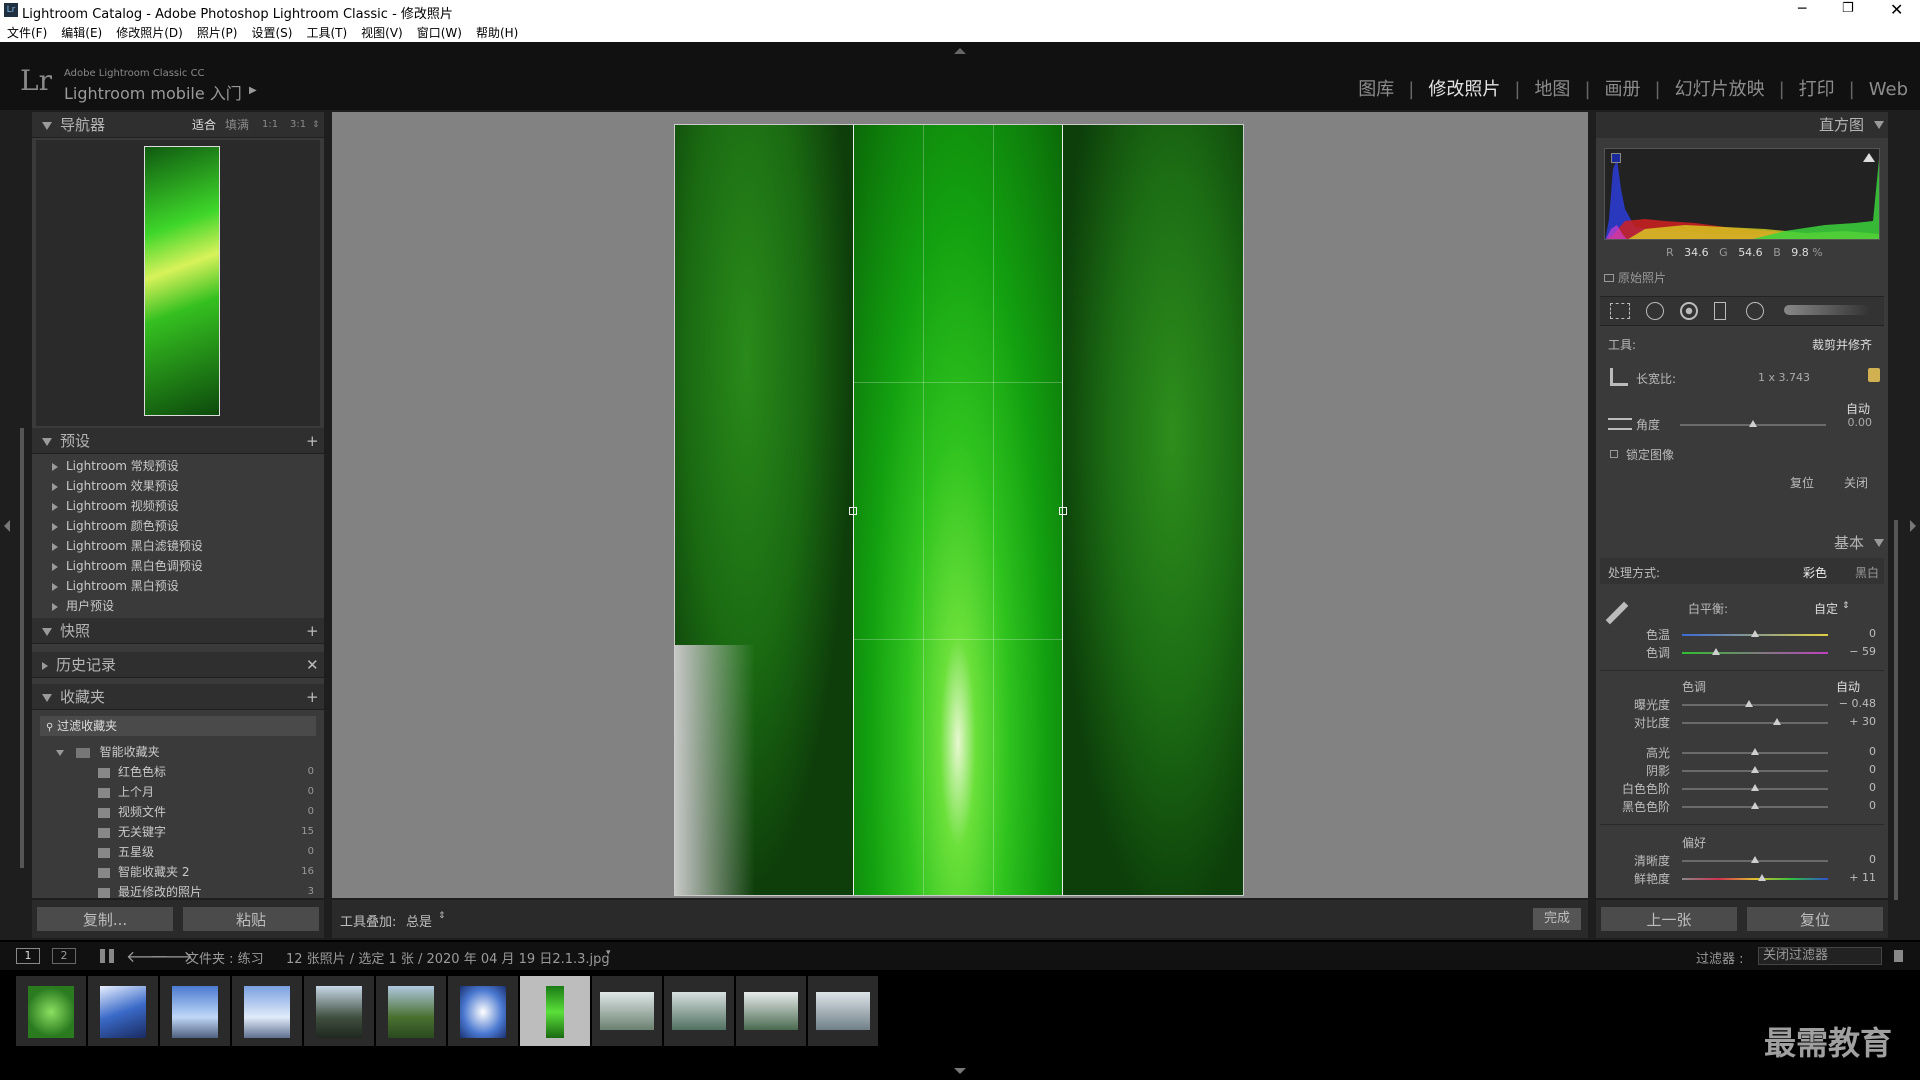 The width and height of the screenshot is (1920, 1080). I want to click on reset-button: 复位, so click(1815, 919).